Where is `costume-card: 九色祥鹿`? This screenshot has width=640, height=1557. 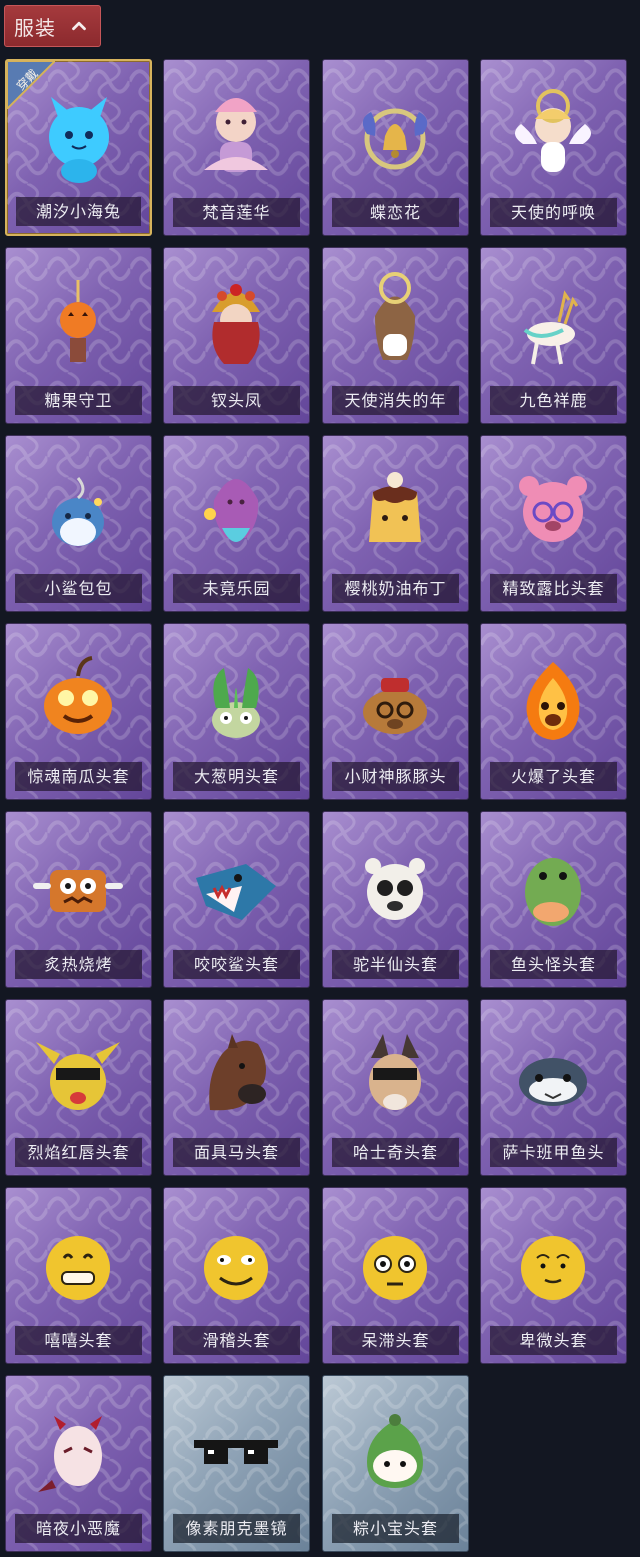 costume-card: 九色祥鹿 is located at coordinates (553, 335).